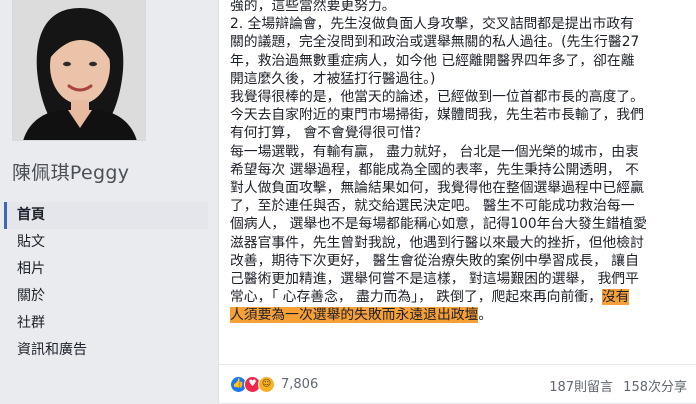 The width and height of the screenshot is (696, 404). I want to click on post-line: 關的議題，完全沒問到和政治或選舉無關的私人過往。(先生行醫27, so click(435, 42).